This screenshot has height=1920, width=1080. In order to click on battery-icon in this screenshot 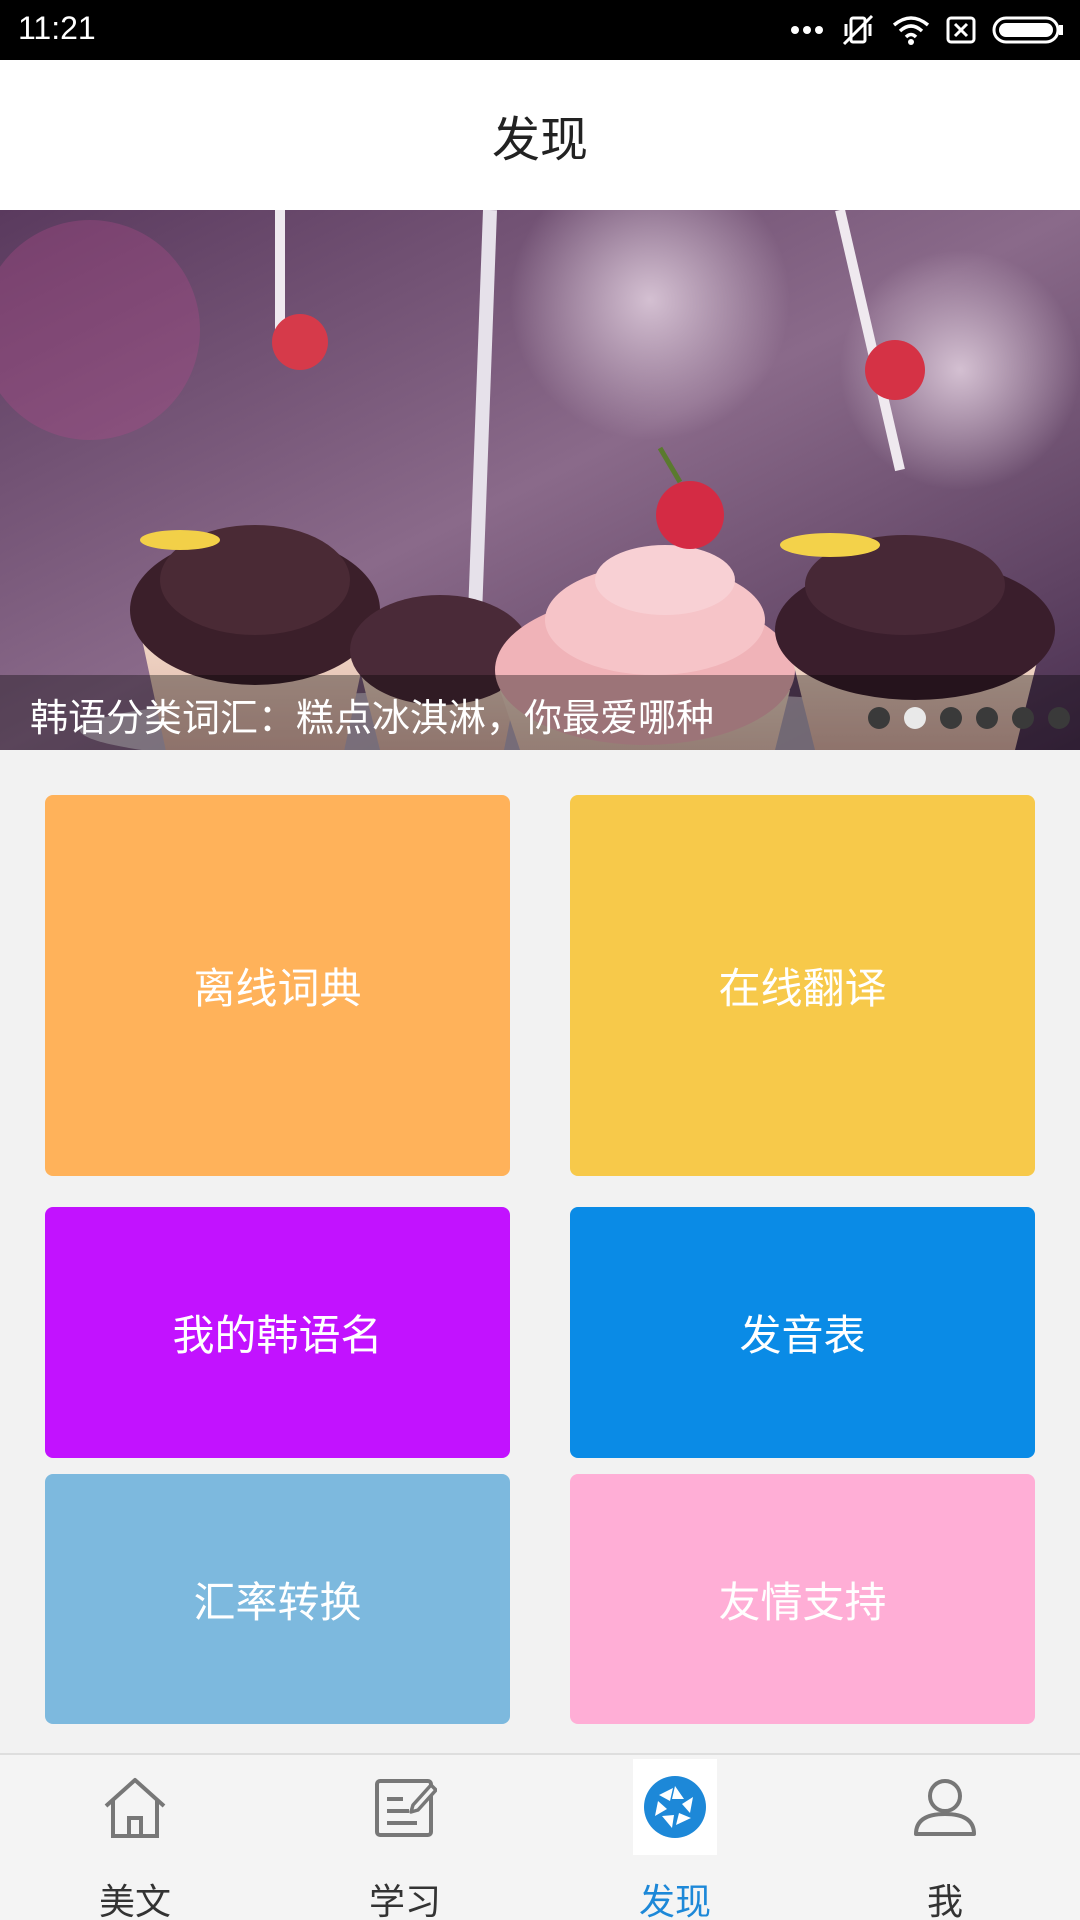, I will do `click(1028, 30)`.